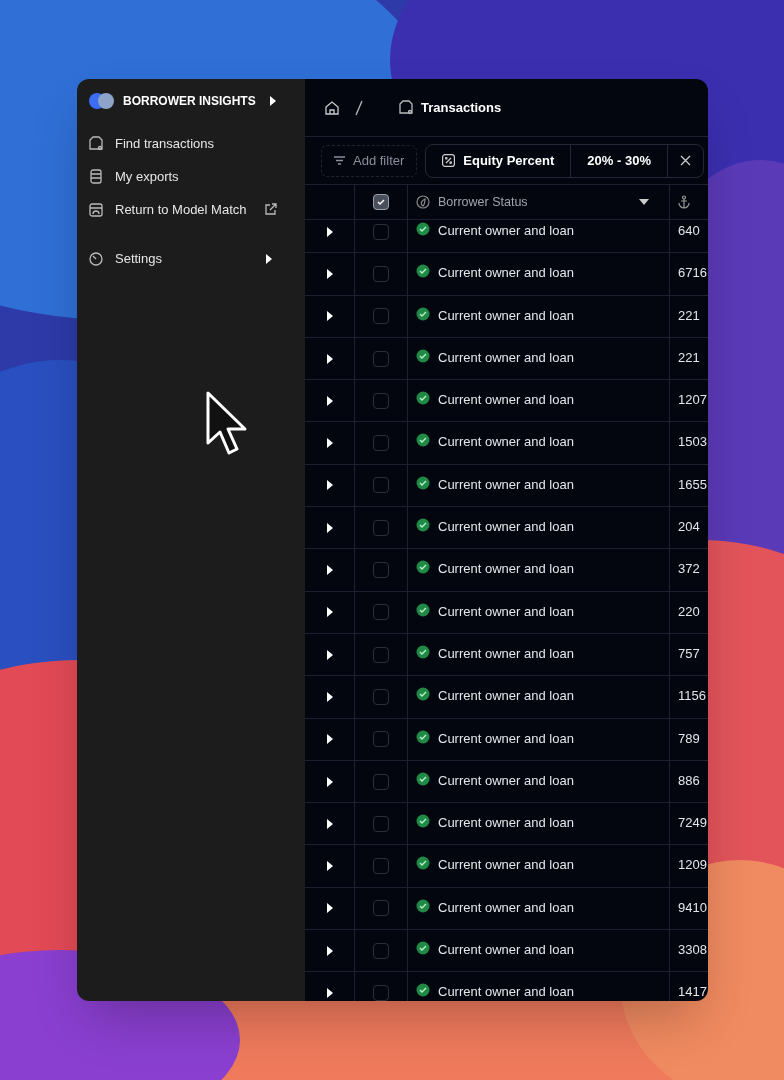 The width and height of the screenshot is (784, 1080). I want to click on address-text: 1209, so click(692, 865).